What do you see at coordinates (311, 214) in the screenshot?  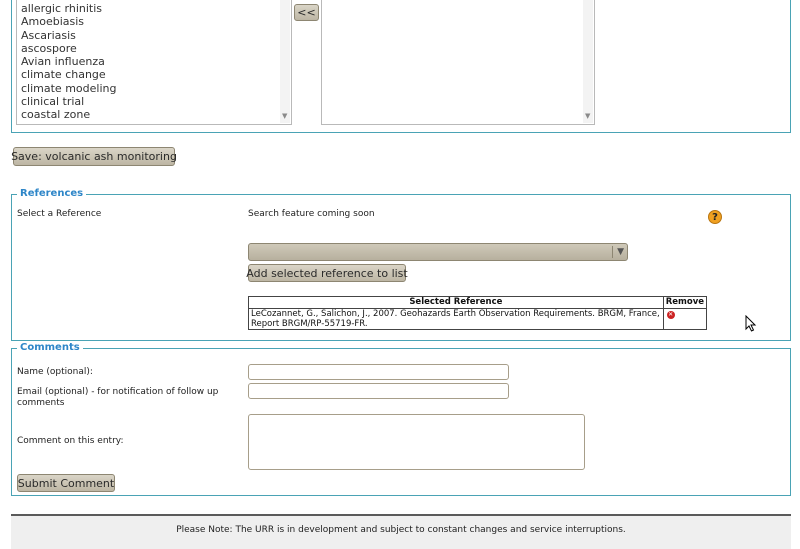 I see `search-note: Search feature coming soon` at bounding box center [311, 214].